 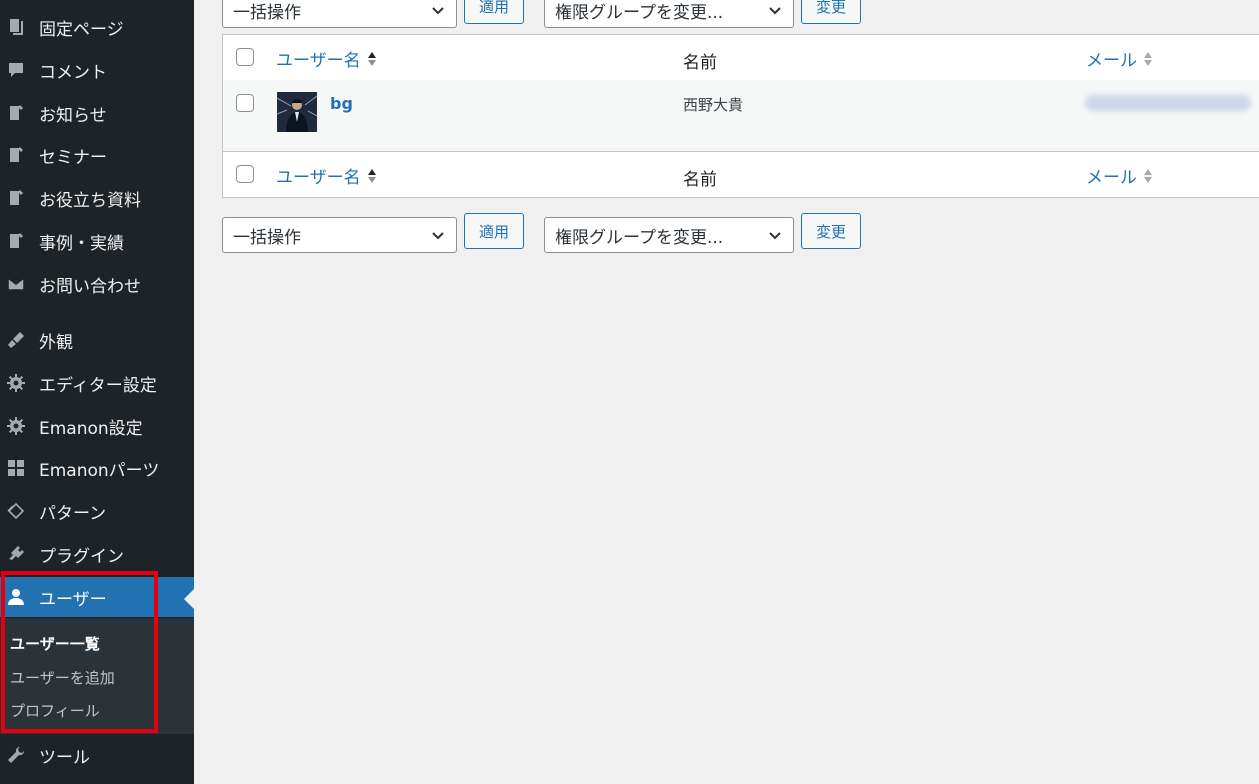 I want to click on menu-item-label: ユーザー, so click(x=73, y=599).